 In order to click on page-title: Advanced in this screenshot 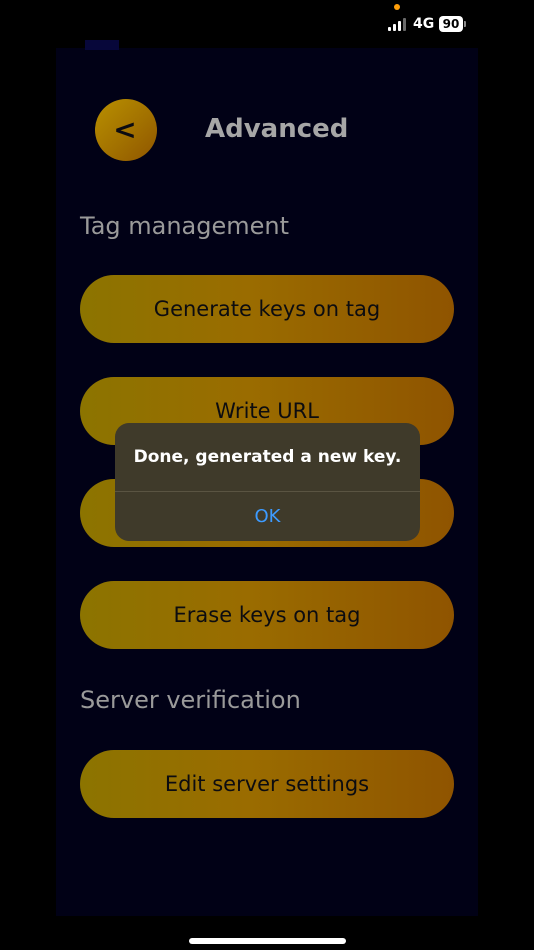, I will do `click(277, 129)`.